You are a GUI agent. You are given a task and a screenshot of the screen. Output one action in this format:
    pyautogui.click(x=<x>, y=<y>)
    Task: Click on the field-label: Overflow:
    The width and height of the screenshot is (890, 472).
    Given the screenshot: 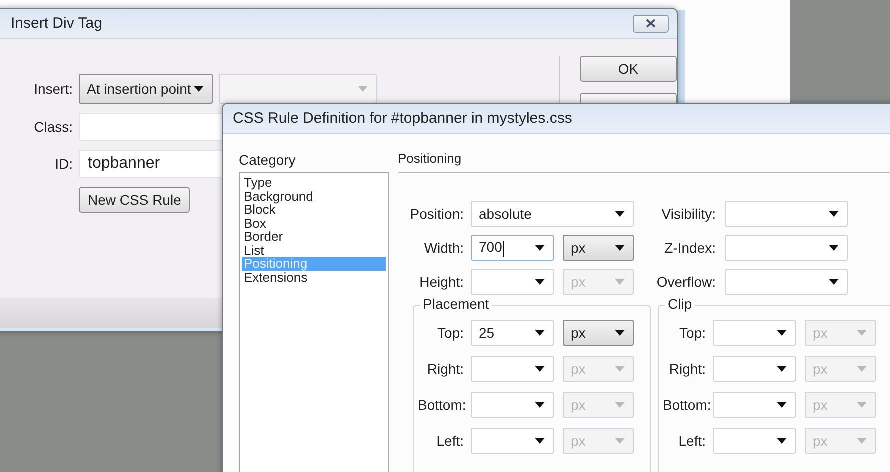 What is the action you would take?
    pyautogui.click(x=686, y=282)
    